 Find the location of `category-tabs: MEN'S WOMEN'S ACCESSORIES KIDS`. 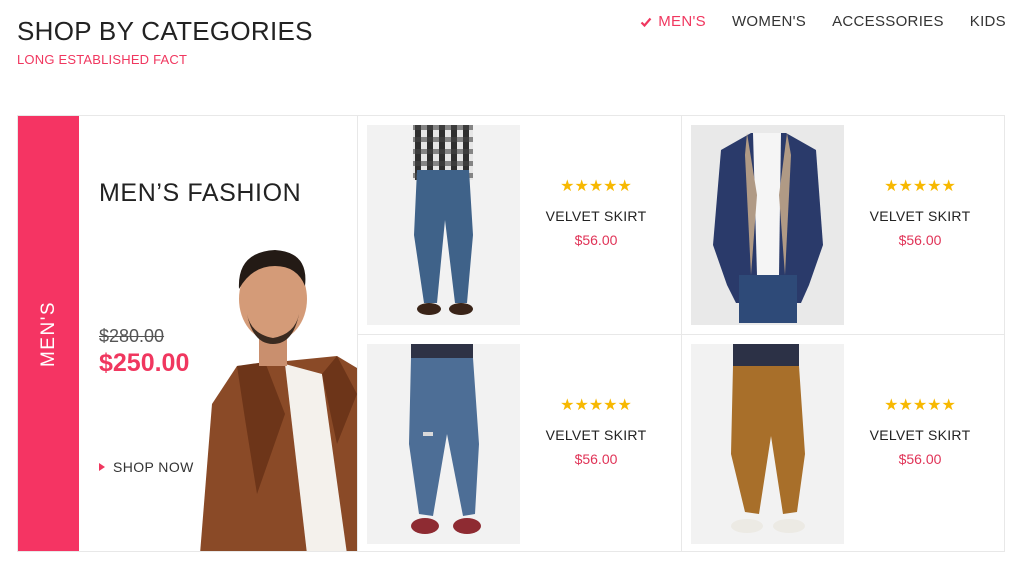

category-tabs: MEN'S WOMEN'S ACCESSORIES KIDS is located at coordinates (823, 21).